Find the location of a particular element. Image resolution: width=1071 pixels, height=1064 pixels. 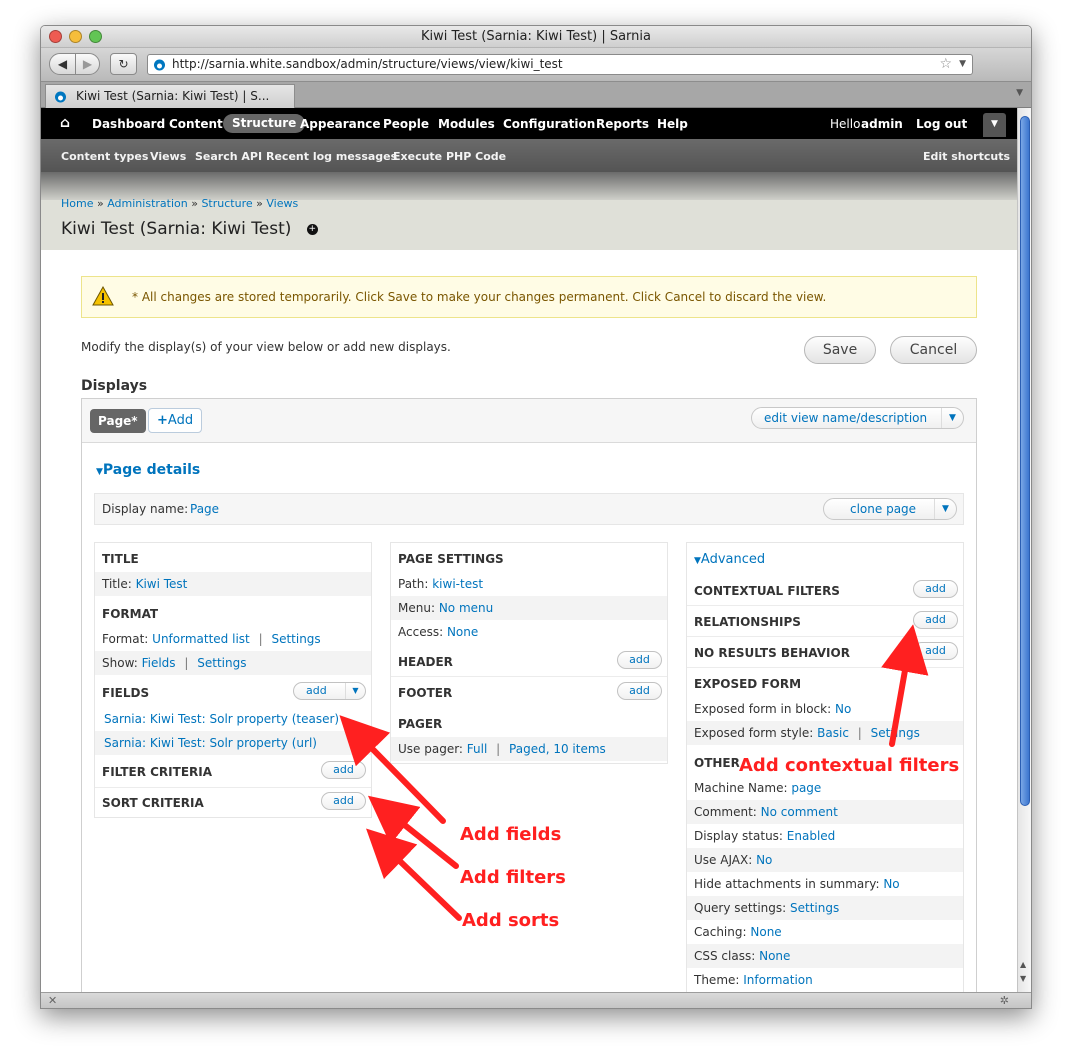

back-button: ◀ is located at coordinates (62, 64).